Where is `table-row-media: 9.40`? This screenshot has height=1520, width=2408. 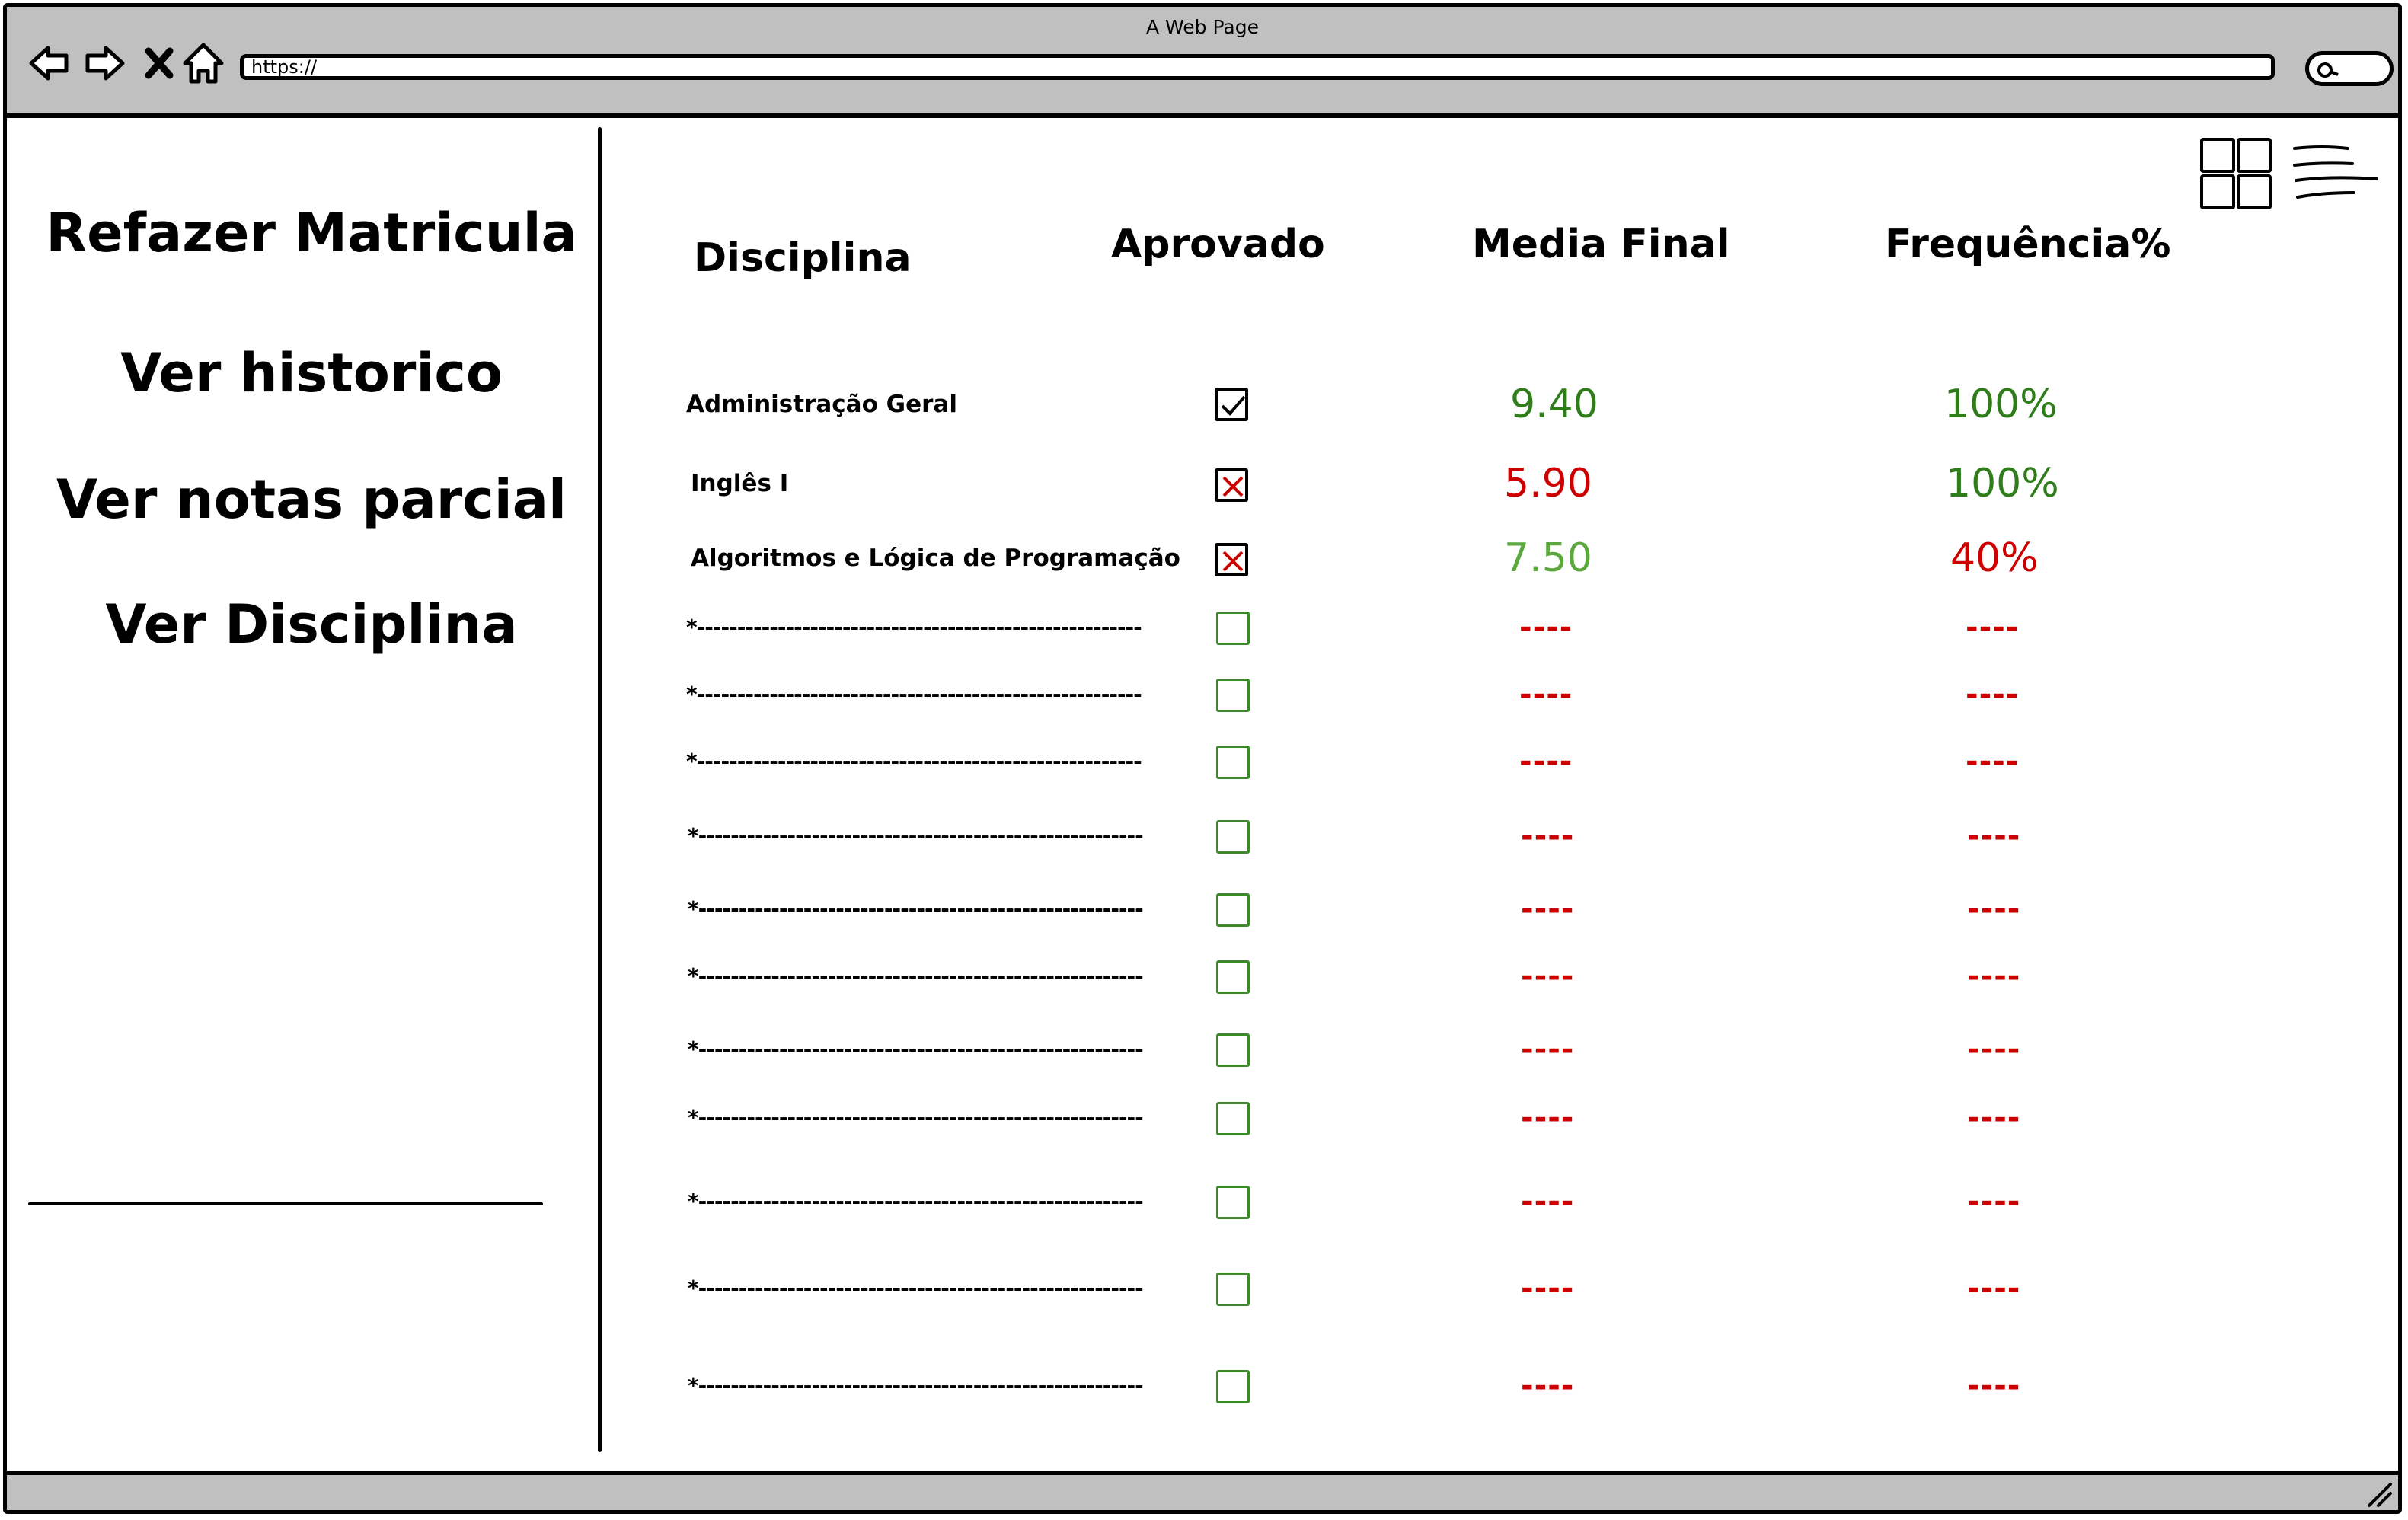 table-row-media: 9.40 is located at coordinates (1554, 404).